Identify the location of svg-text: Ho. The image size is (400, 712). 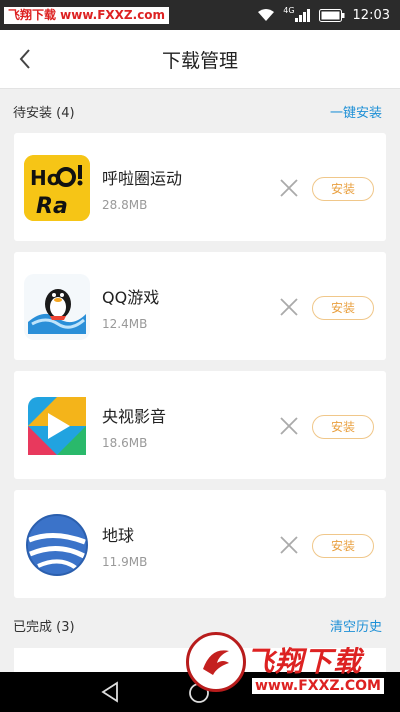
(45, 178).